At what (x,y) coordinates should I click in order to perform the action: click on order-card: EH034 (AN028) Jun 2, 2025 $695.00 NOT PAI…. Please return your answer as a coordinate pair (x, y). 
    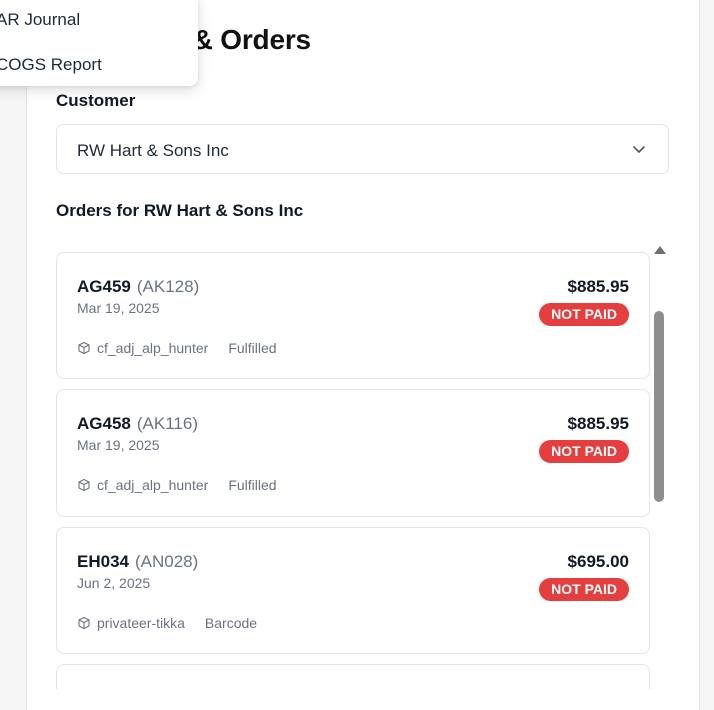
    Looking at the image, I should click on (353, 590).